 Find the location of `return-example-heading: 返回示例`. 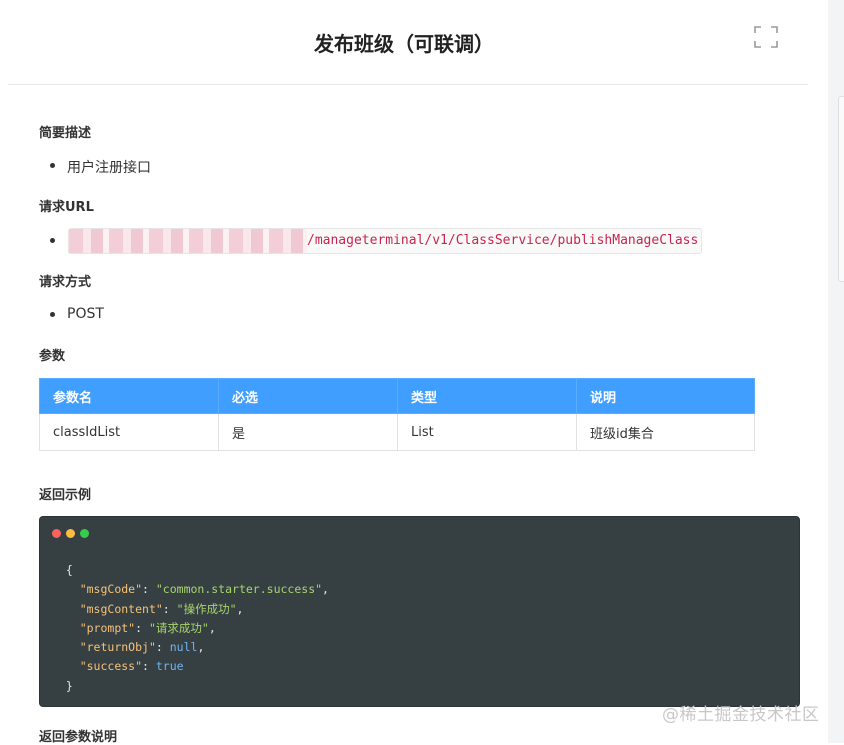

return-example-heading: 返回示例 is located at coordinates (65, 495).